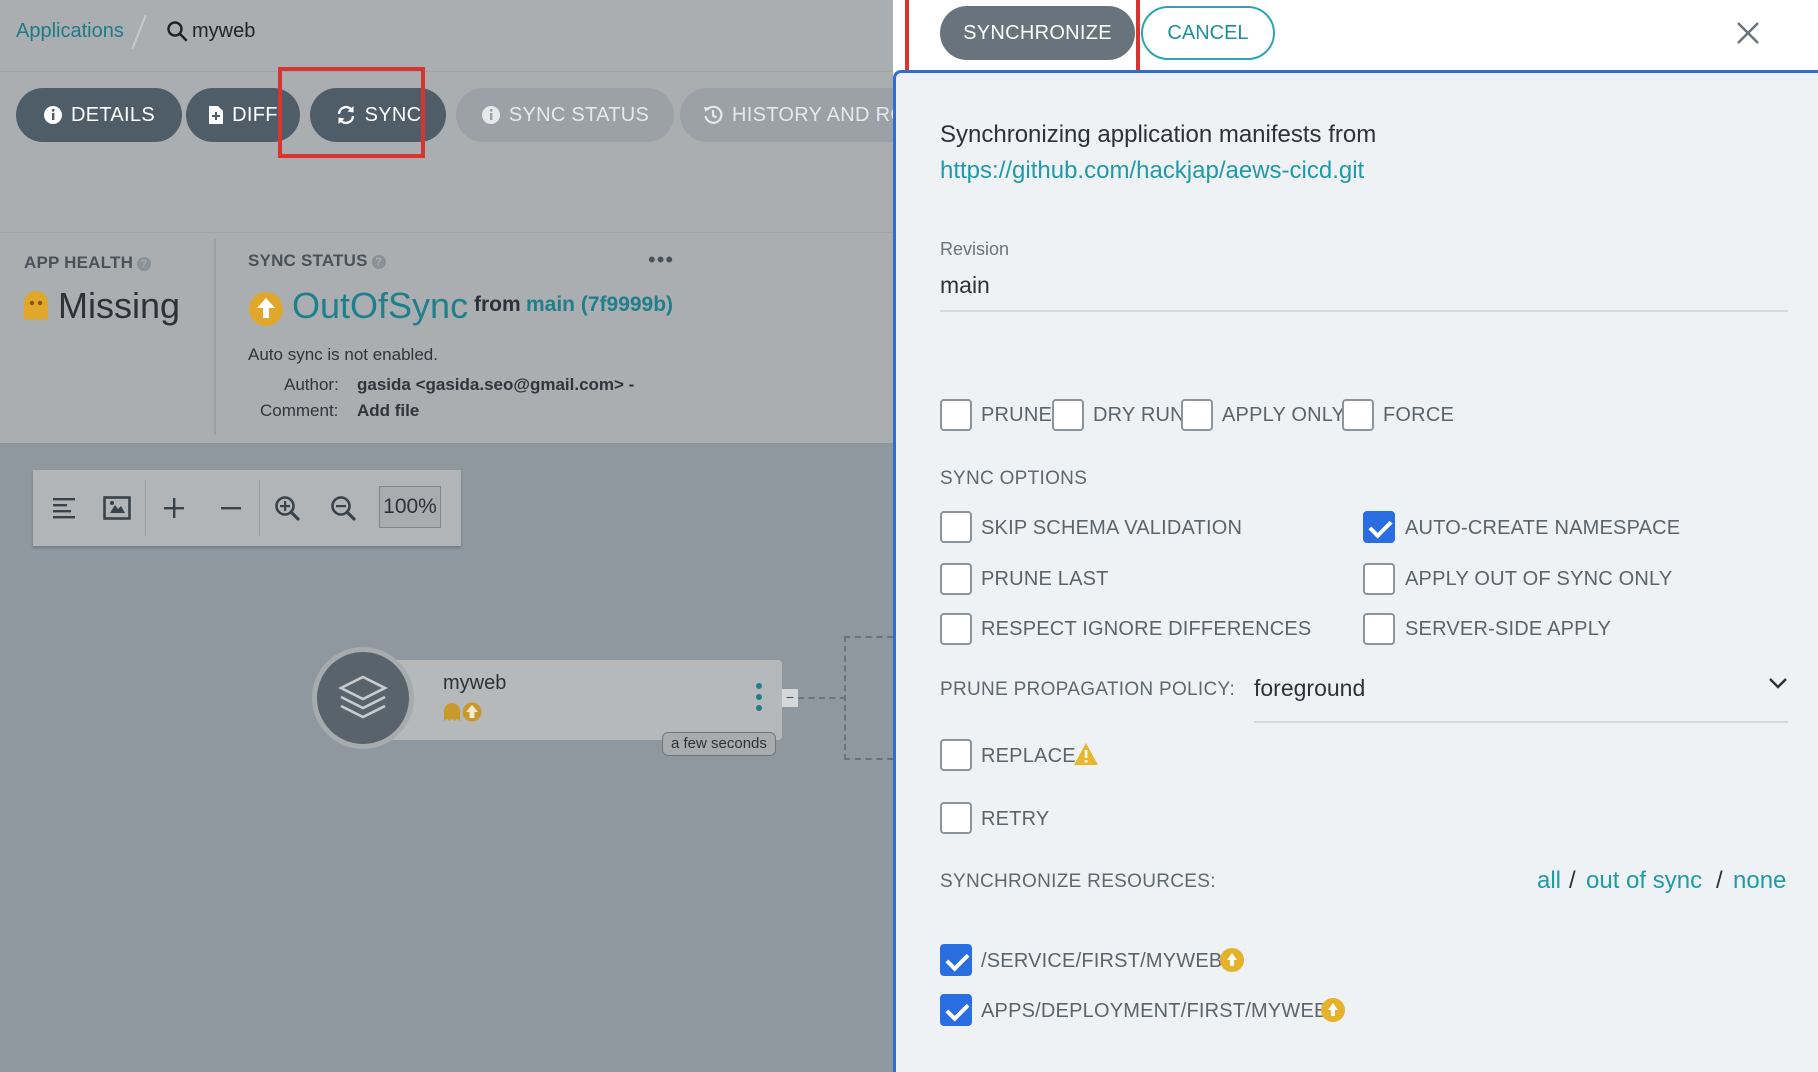 Image resolution: width=1818 pixels, height=1072 pixels. I want to click on breadcrumb-app-name: myweb, so click(224, 31).